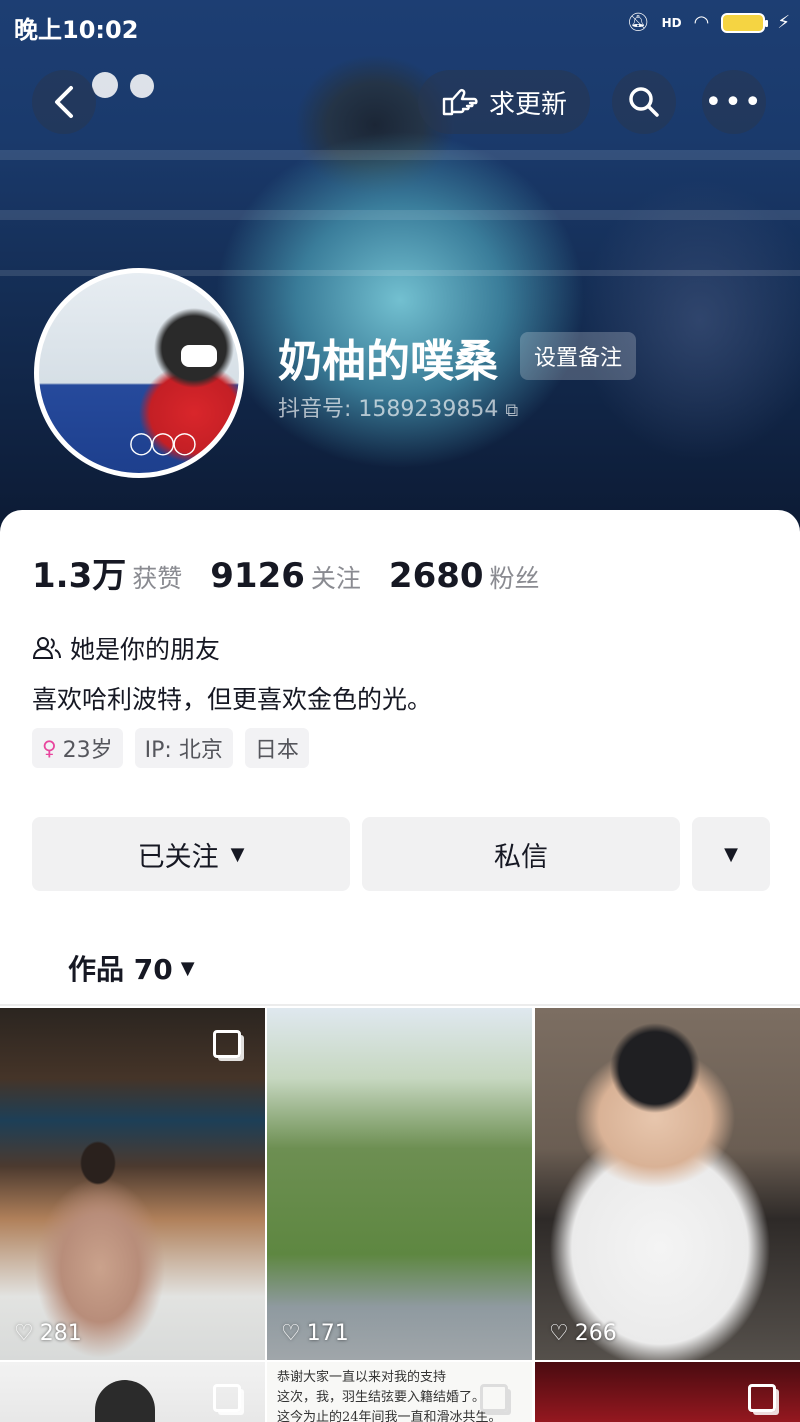 This screenshot has width=800, height=1422. I want to click on action-buttons: 已关注 ▼ 私信 ▼, so click(401, 854).